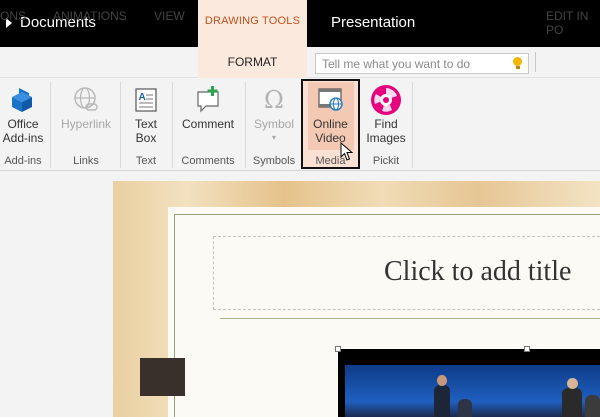 The image size is (600, 417). Describe the element at coordinates (208, 99) in the screenshot. I see `comment-icon` at that location.